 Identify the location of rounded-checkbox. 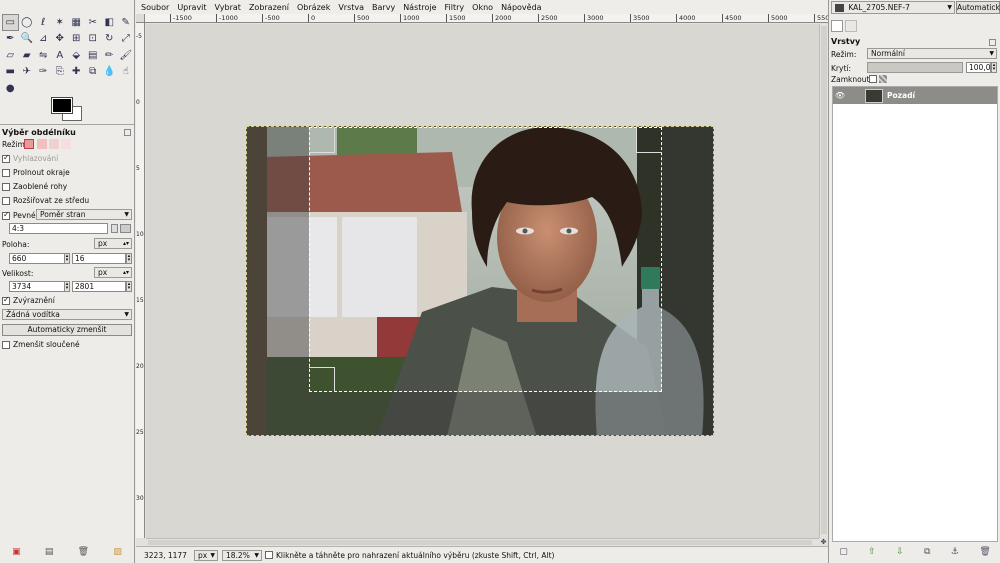
(6, 186).